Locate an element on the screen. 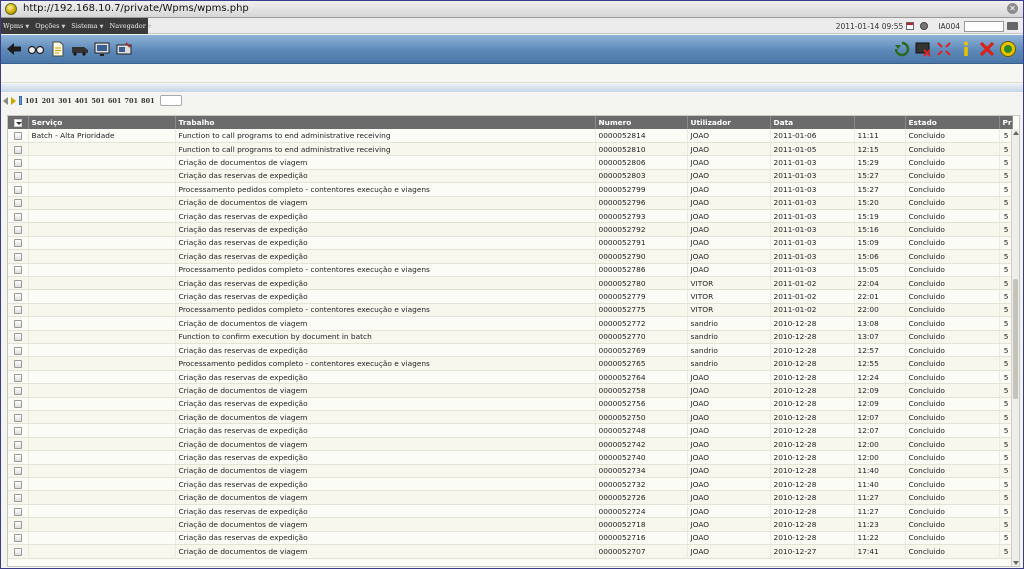 This screenshot has width=1024, height=569. monitor-button is located at coordinates (102, 49).